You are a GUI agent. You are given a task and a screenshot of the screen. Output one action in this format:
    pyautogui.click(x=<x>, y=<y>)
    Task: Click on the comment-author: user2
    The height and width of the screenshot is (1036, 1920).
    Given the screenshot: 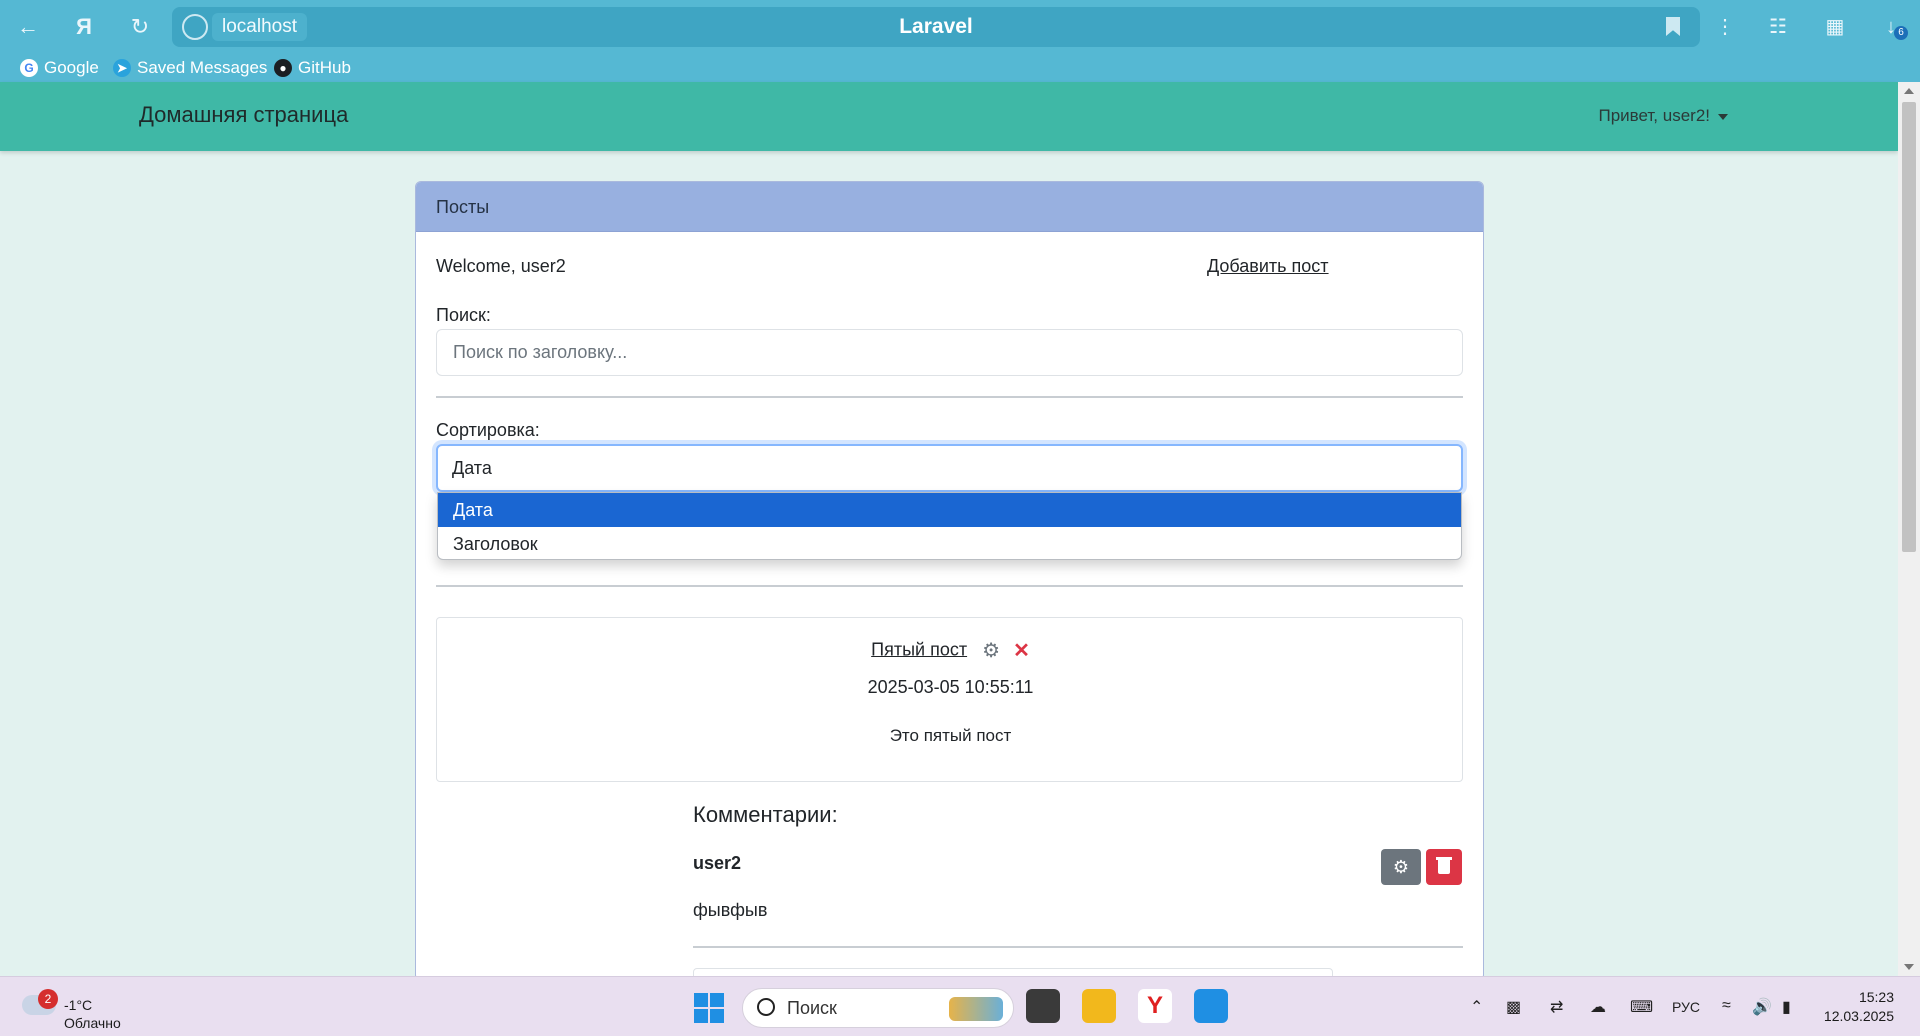 What is the action you would take?
    pyautogui.click(x=717, y=863)
    